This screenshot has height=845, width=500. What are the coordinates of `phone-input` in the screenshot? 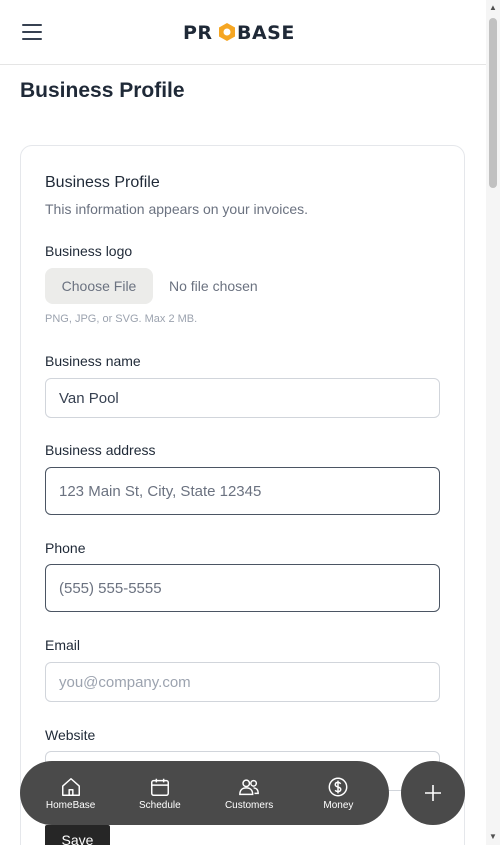 It's located at (242, 588).